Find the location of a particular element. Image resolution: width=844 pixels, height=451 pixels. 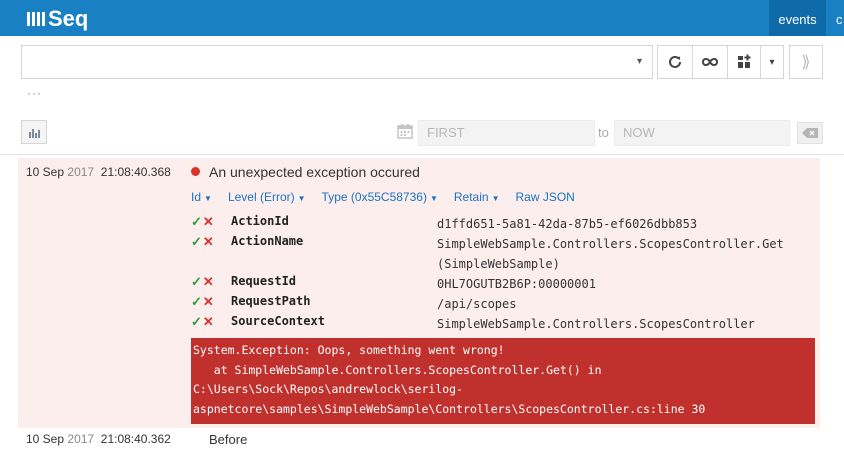

event-time: 21:08:40.362 is located at coordinates (135, 439).